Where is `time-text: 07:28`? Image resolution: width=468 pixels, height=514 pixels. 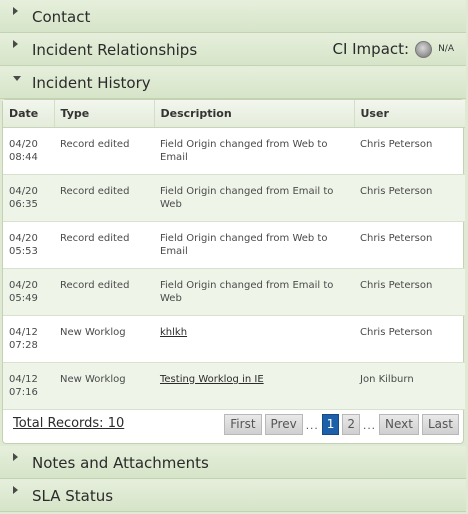 time-text: 07:28 is located at coordinates (23, 345).